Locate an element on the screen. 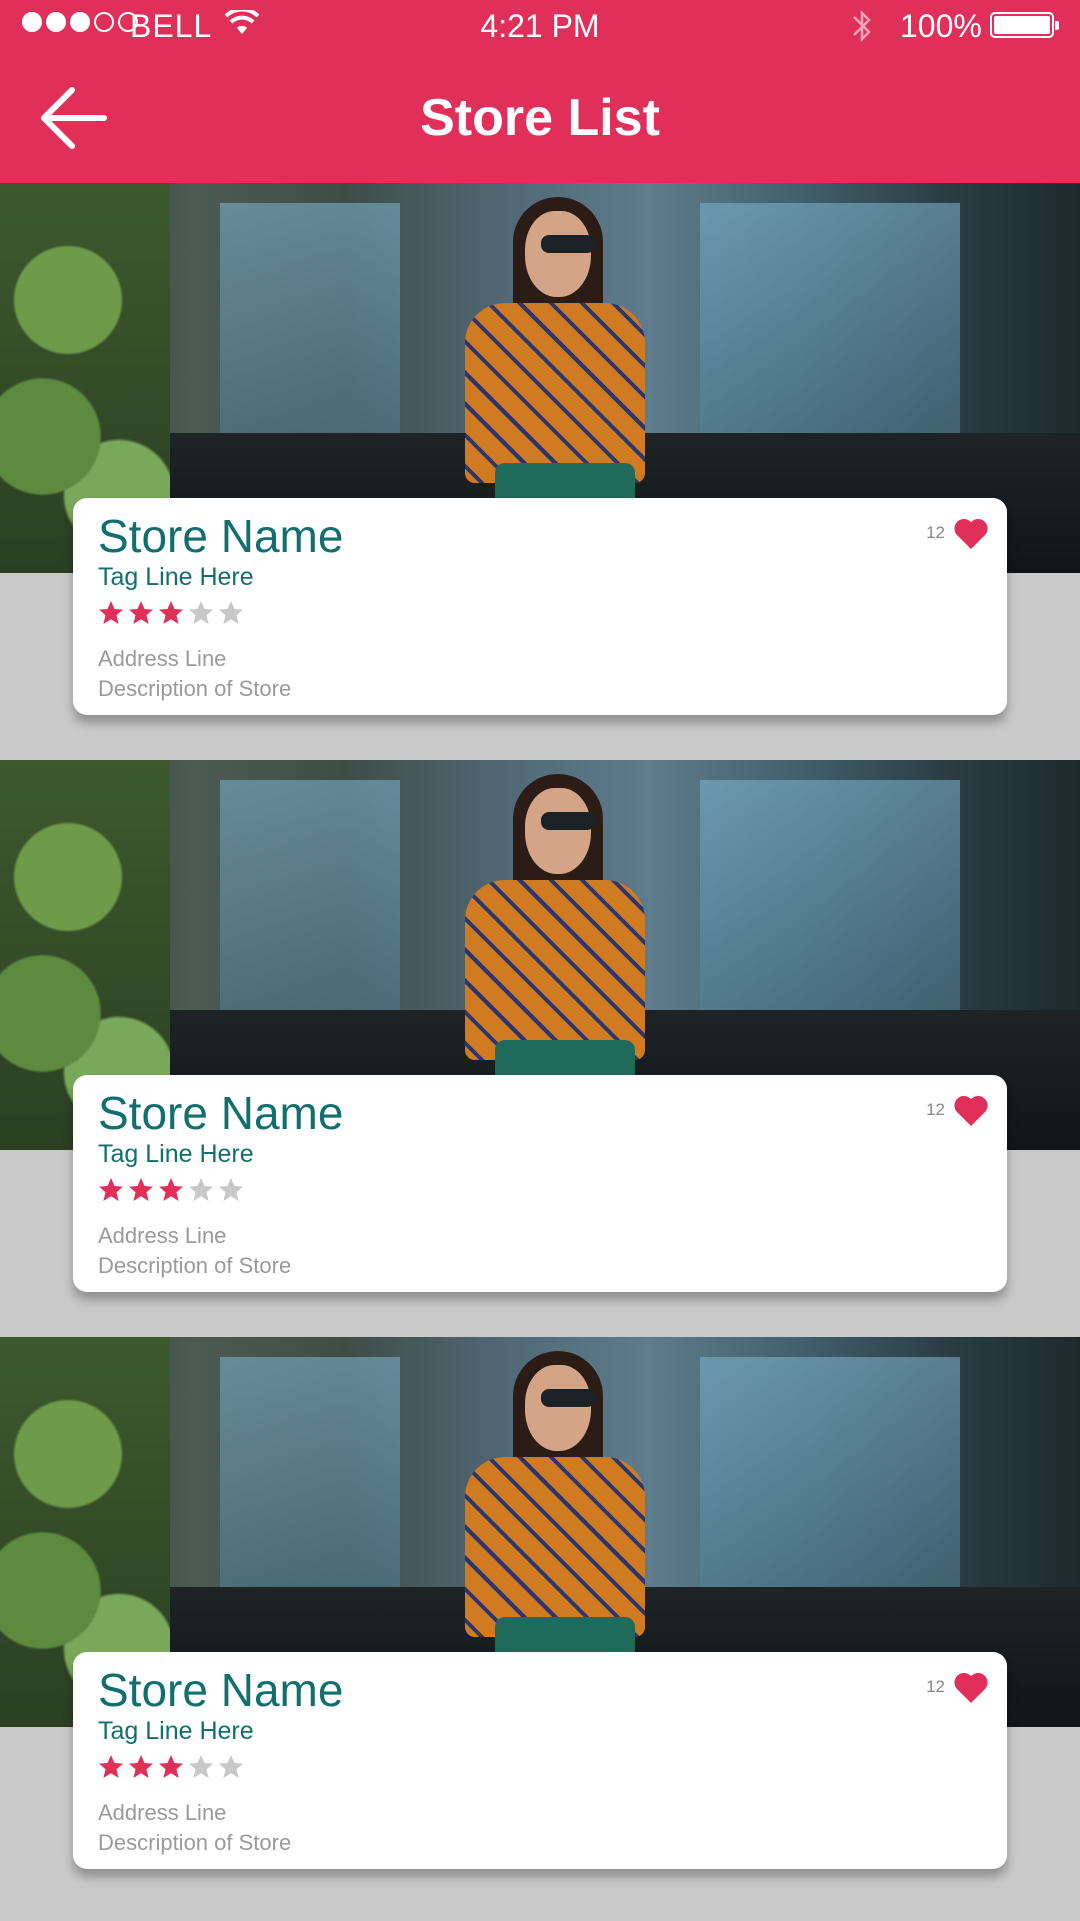 This screenshot has height=1921, width=1080. battery-icon is located at coordinates (1024, 25).